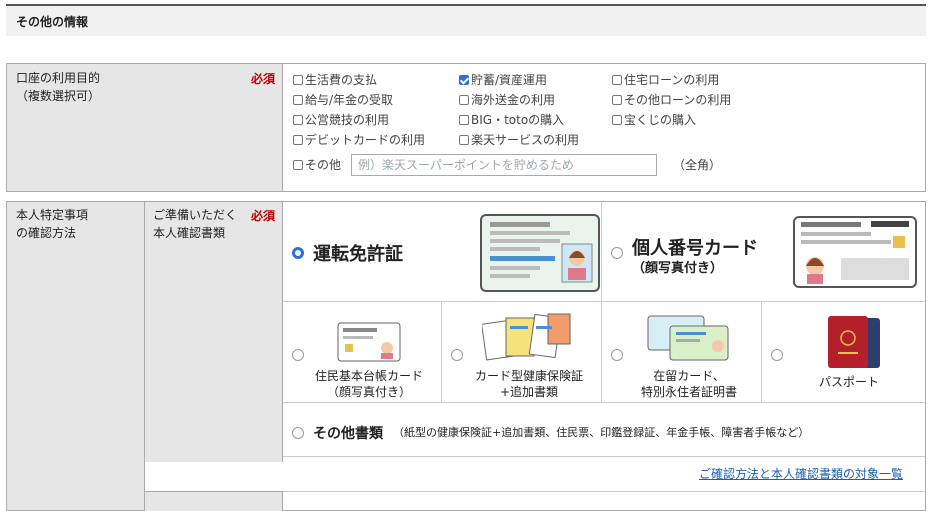  I want to click on option-mynumber-card: 個人番号カード （顔写真付き）, so click(763, 252).